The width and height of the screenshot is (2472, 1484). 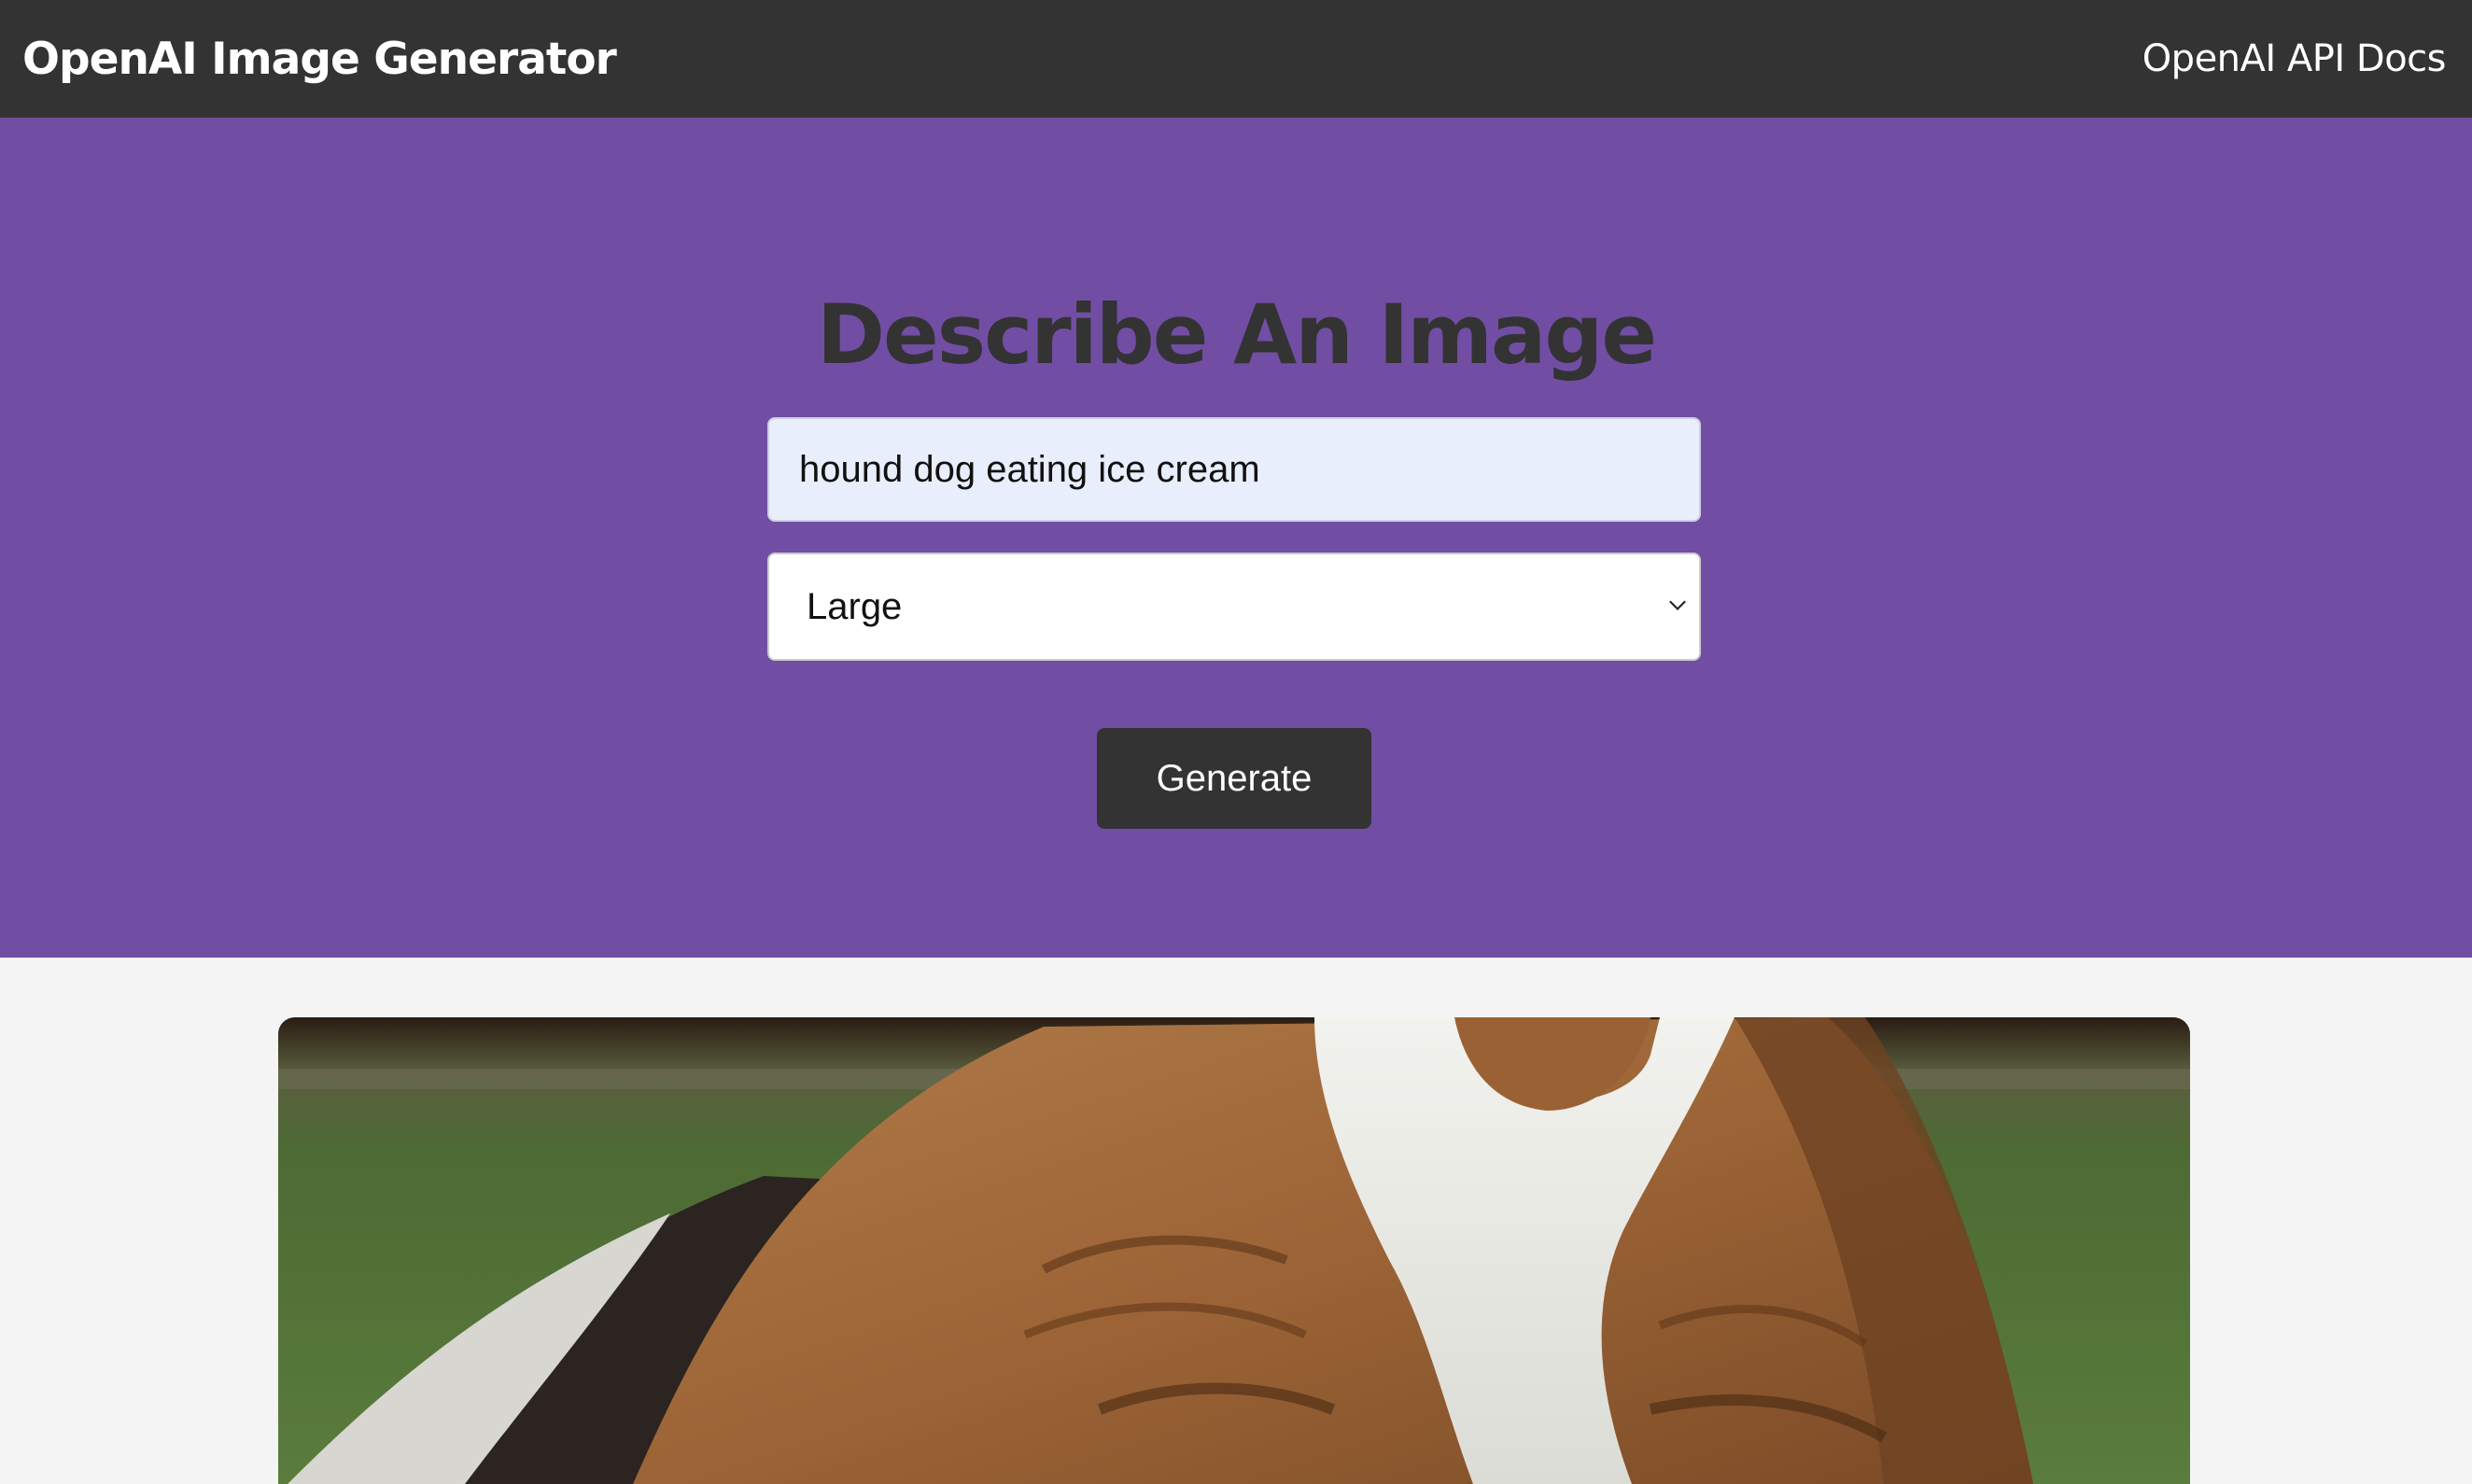 What do you see at coordinates (1234, 778) in the screenshot?
I see `generate-button: Generate` at bounding box center [1234, 778].